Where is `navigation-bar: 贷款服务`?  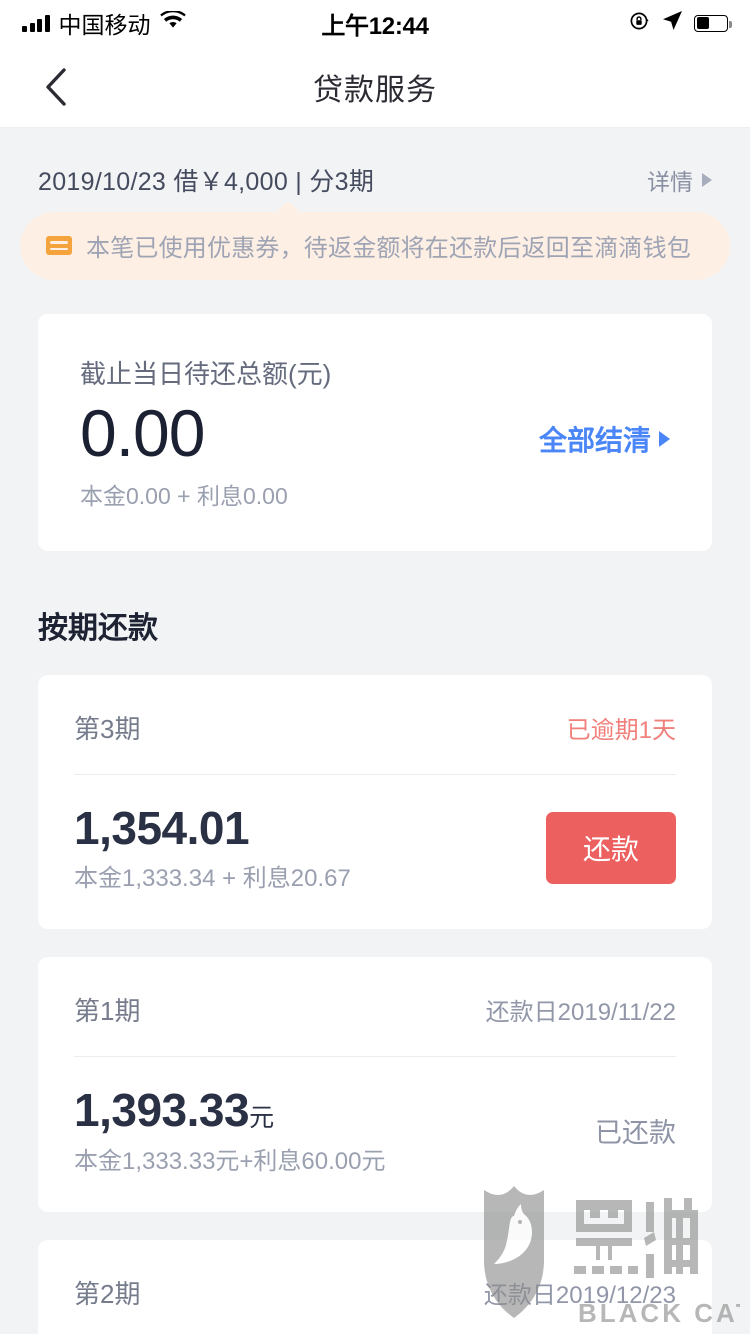
navigation-bar: 贷款服务 is located at coordinates (375, 87).